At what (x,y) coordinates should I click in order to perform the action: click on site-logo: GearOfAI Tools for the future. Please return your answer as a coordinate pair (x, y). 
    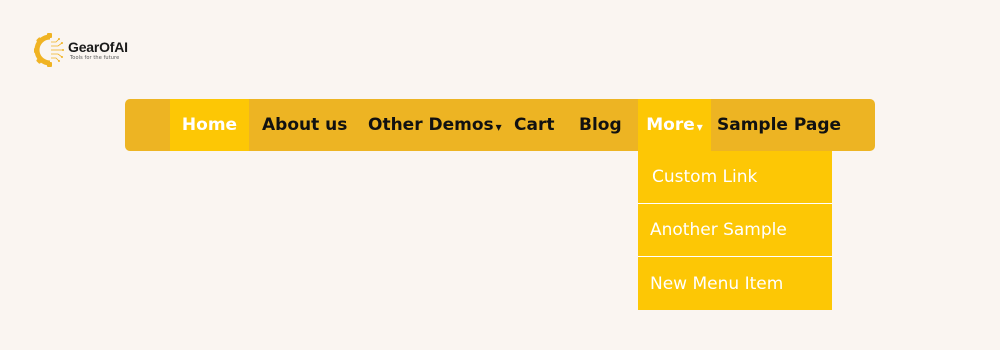
    Looking at the image, I should click on (81, 50).